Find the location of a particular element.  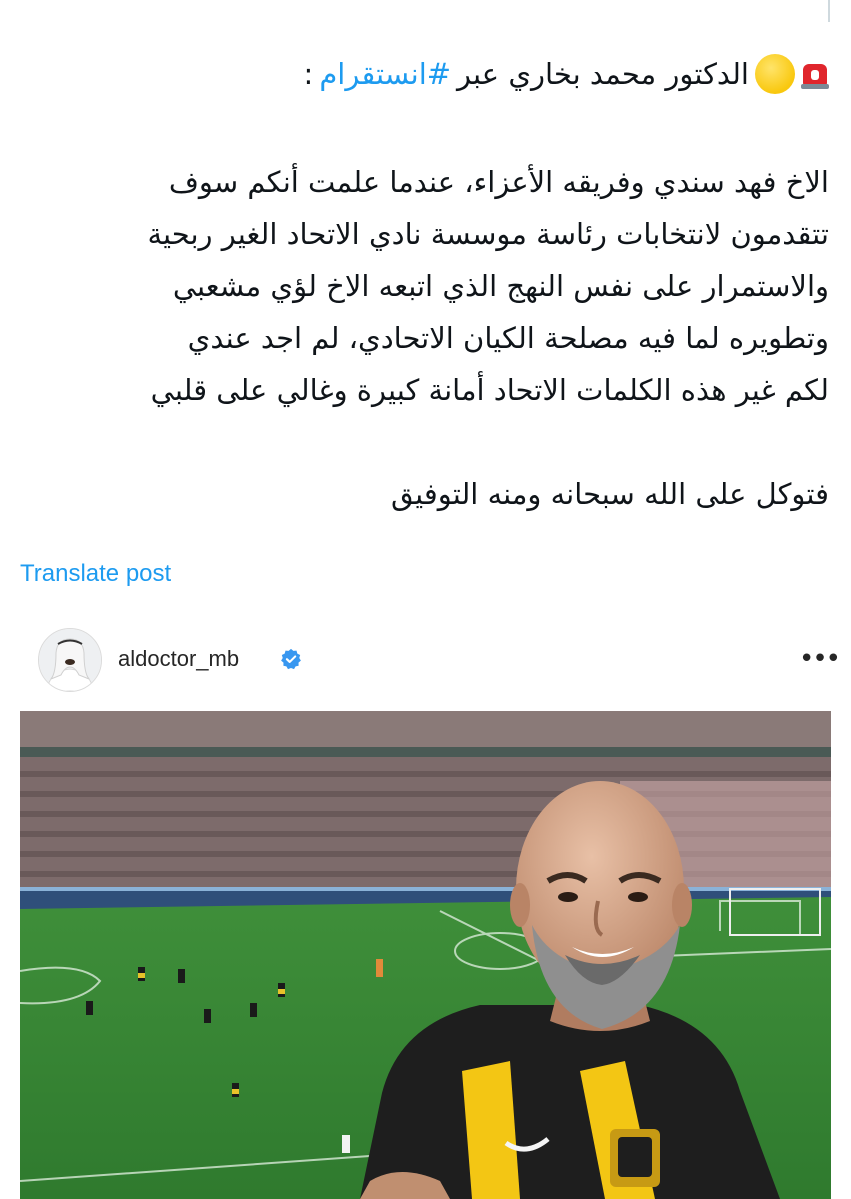

post-heading: الدكتور محمد بخاري عبر #انستقرام: is located at coordinates (424, 74).